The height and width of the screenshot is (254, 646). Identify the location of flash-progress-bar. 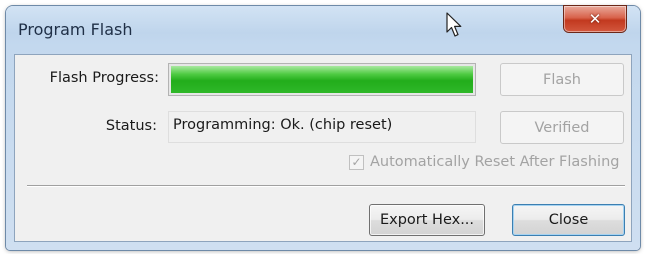
(322, 79).